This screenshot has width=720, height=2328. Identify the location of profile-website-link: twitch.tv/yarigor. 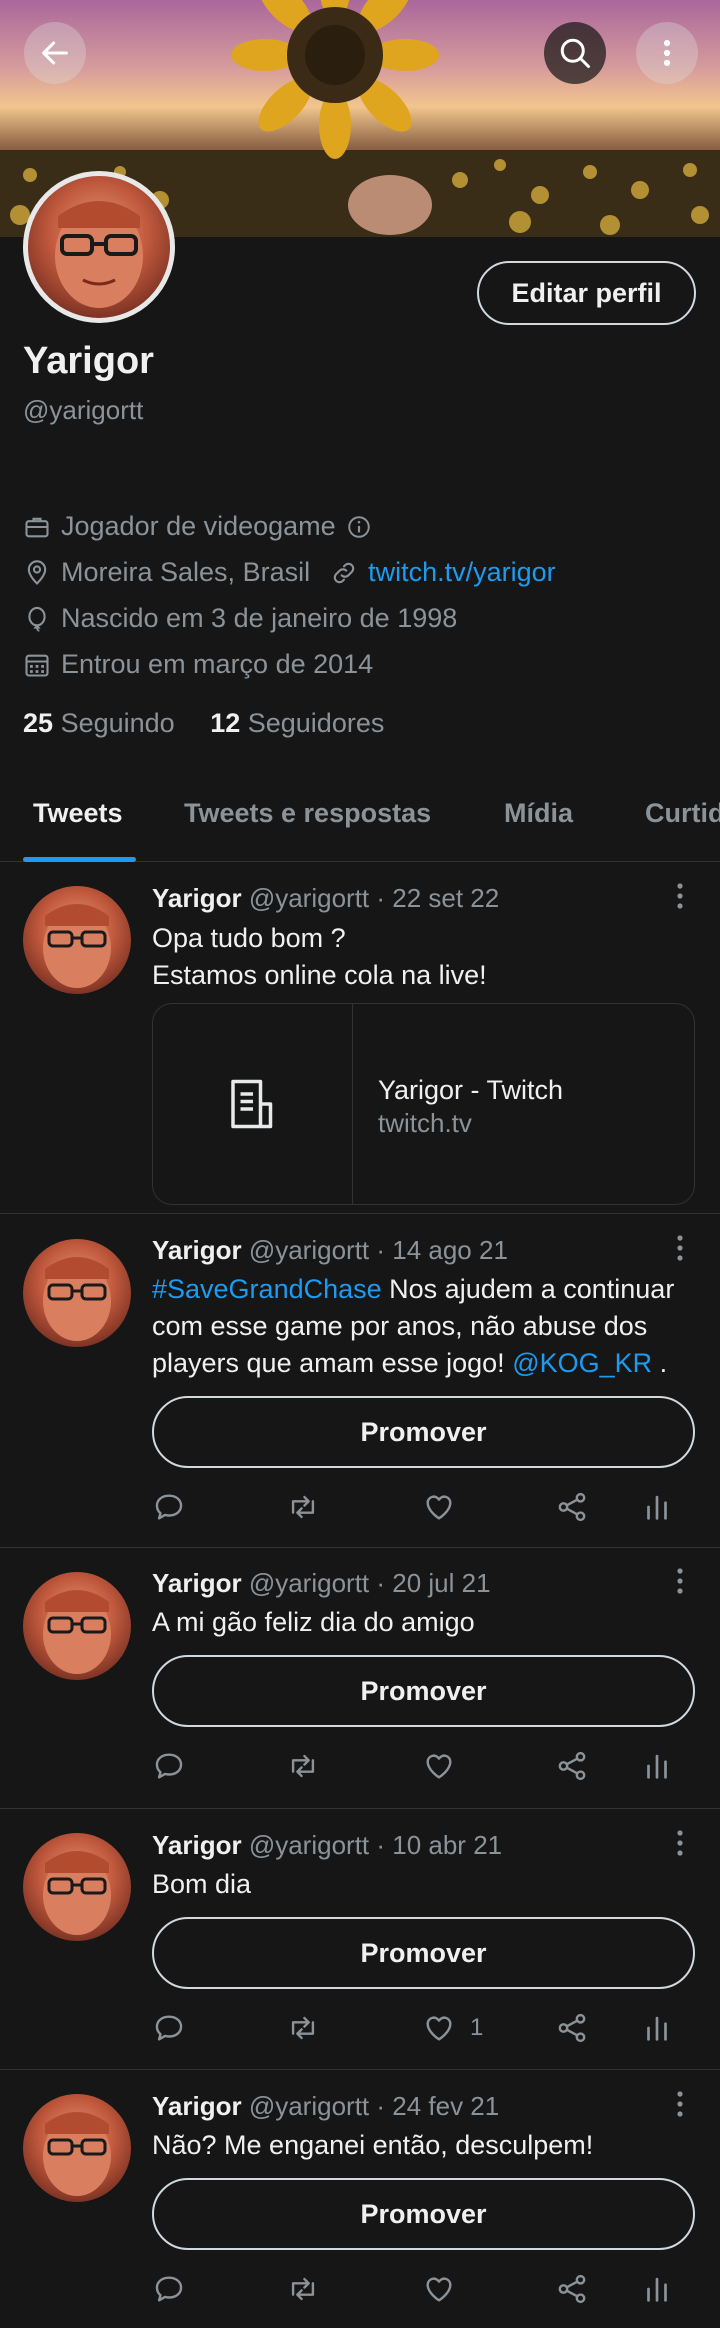
(462, 572).